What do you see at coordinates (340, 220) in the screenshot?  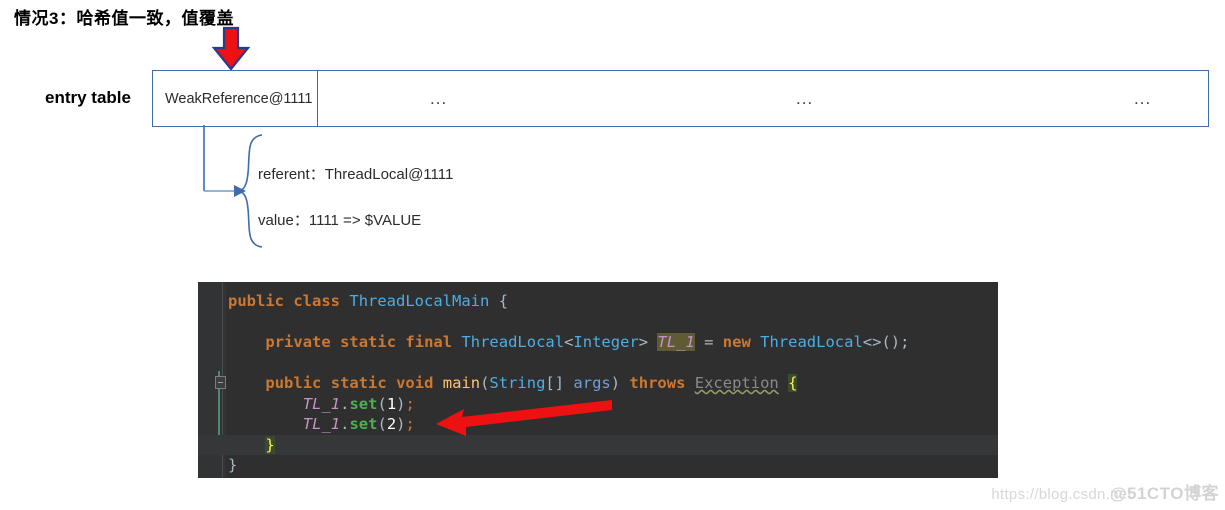 I see `detail-value-text: value：1111 => $VALUE` at bounding box center [340, 220].